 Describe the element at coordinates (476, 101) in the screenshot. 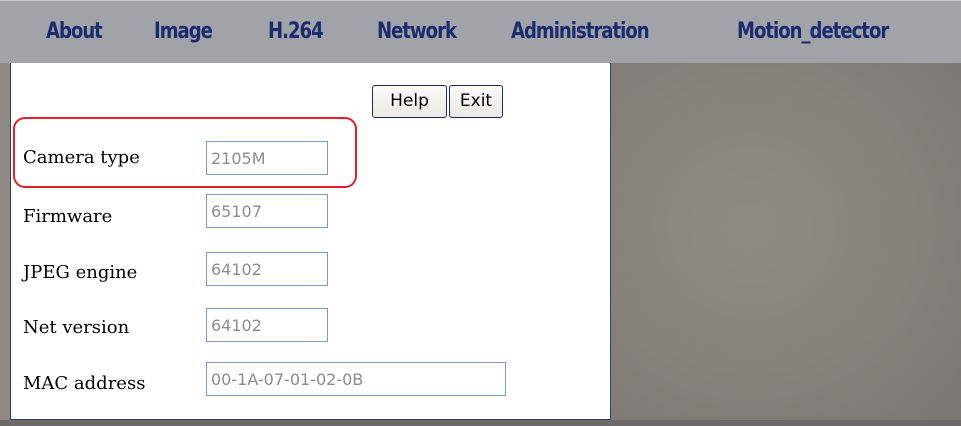

I see `exit-button: Exit` at that location.